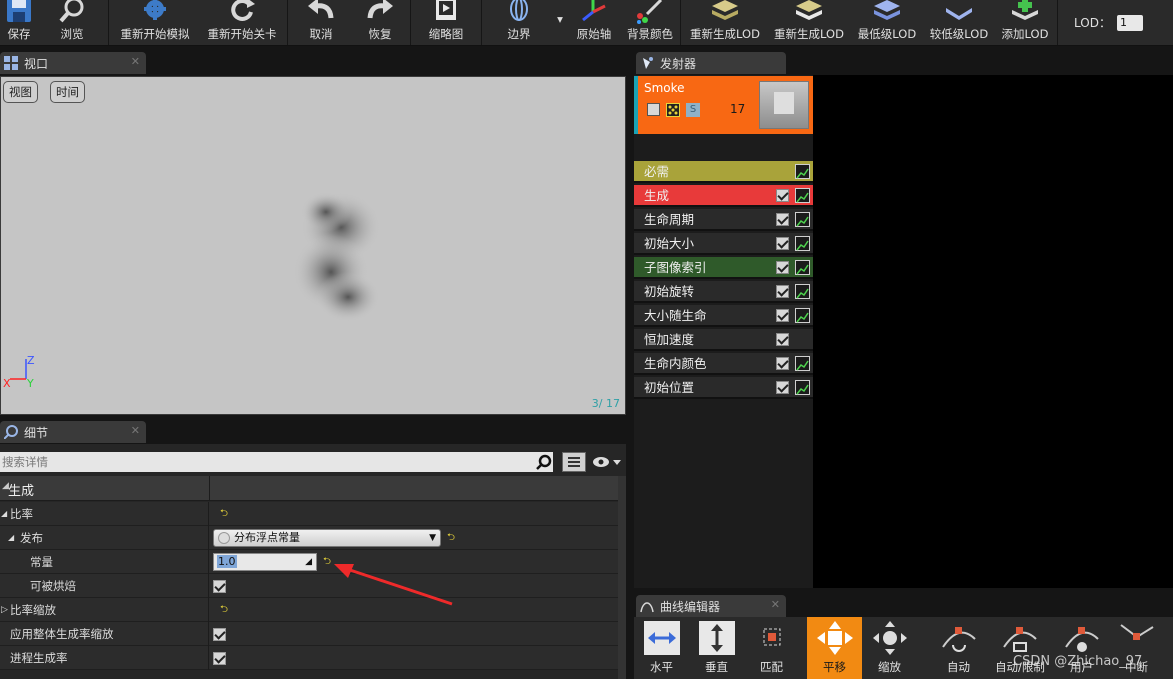 This screenshot has width=1173, height=679. I want to click on module-row: 生命周期, so click(723, 220).